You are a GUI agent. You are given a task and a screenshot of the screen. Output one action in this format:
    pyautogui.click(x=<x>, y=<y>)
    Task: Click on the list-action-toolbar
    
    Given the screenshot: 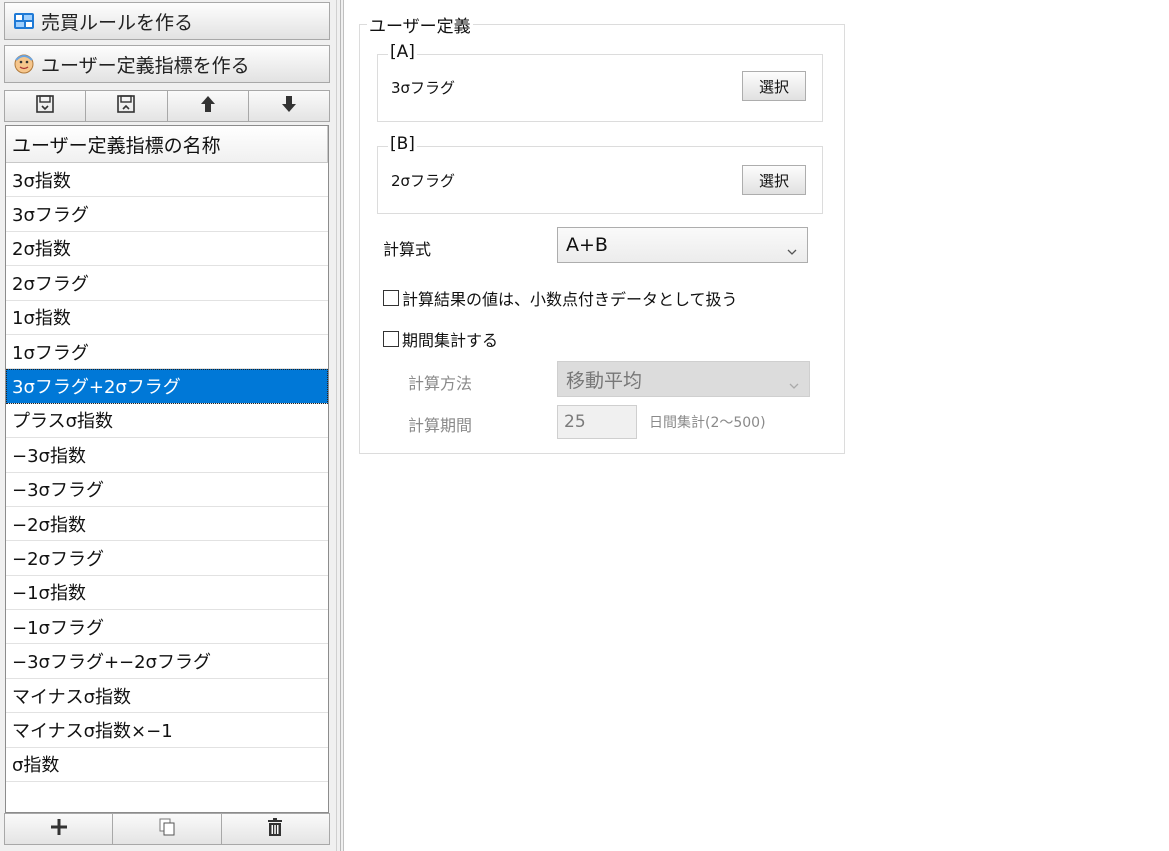 What is the action you would take?
    pyautogui.click(x=167, y=829)
    